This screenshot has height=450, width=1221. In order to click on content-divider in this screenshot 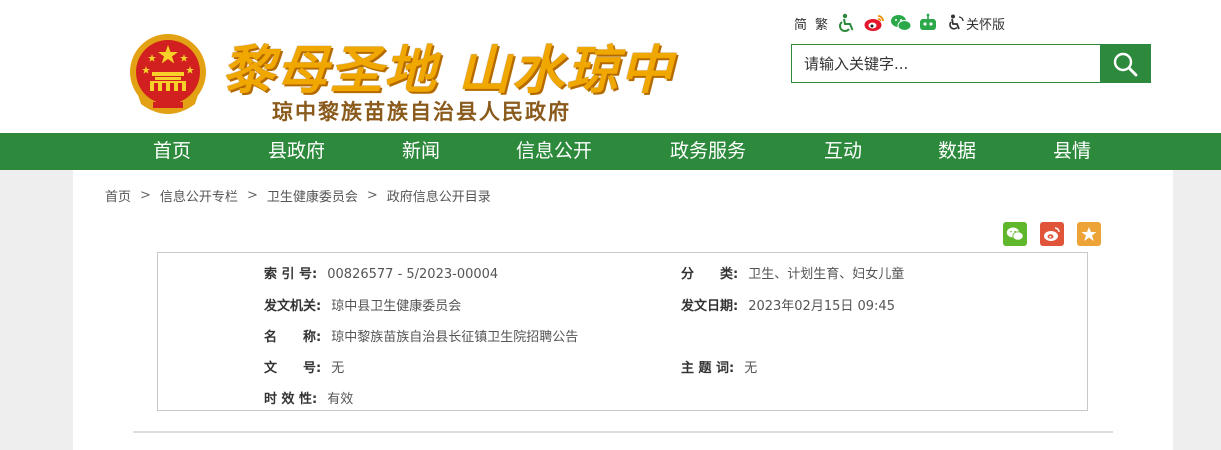, I will do `click(623, 432)`.